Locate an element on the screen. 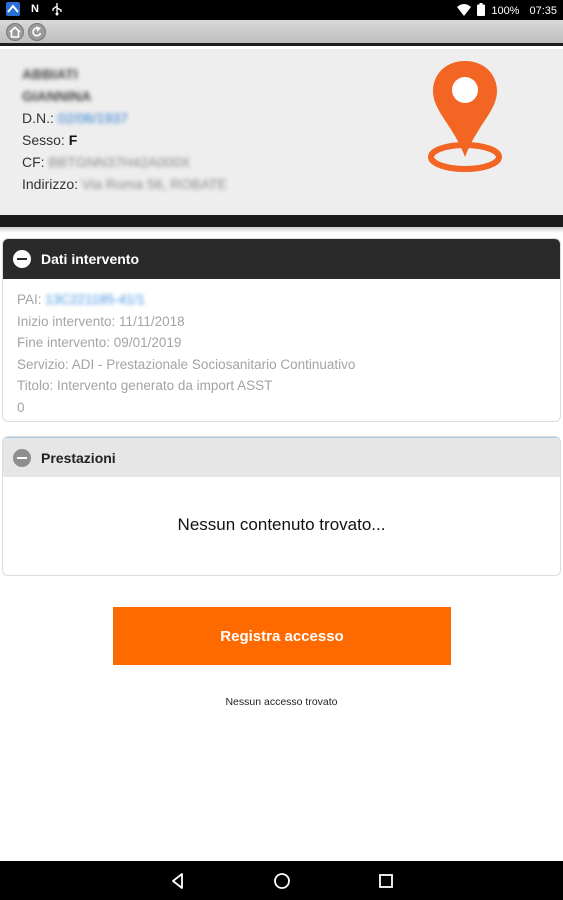  clock: 07:35 is located at coordinates (543, 11).